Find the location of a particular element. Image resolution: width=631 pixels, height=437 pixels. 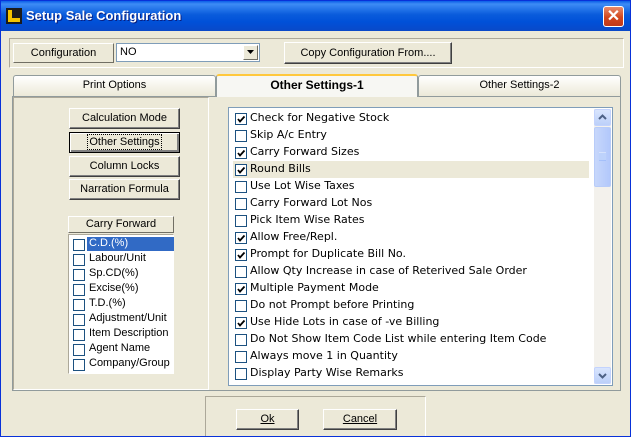

option-label: Use Lot Wise Taxes is located at coordinates (302, 185).